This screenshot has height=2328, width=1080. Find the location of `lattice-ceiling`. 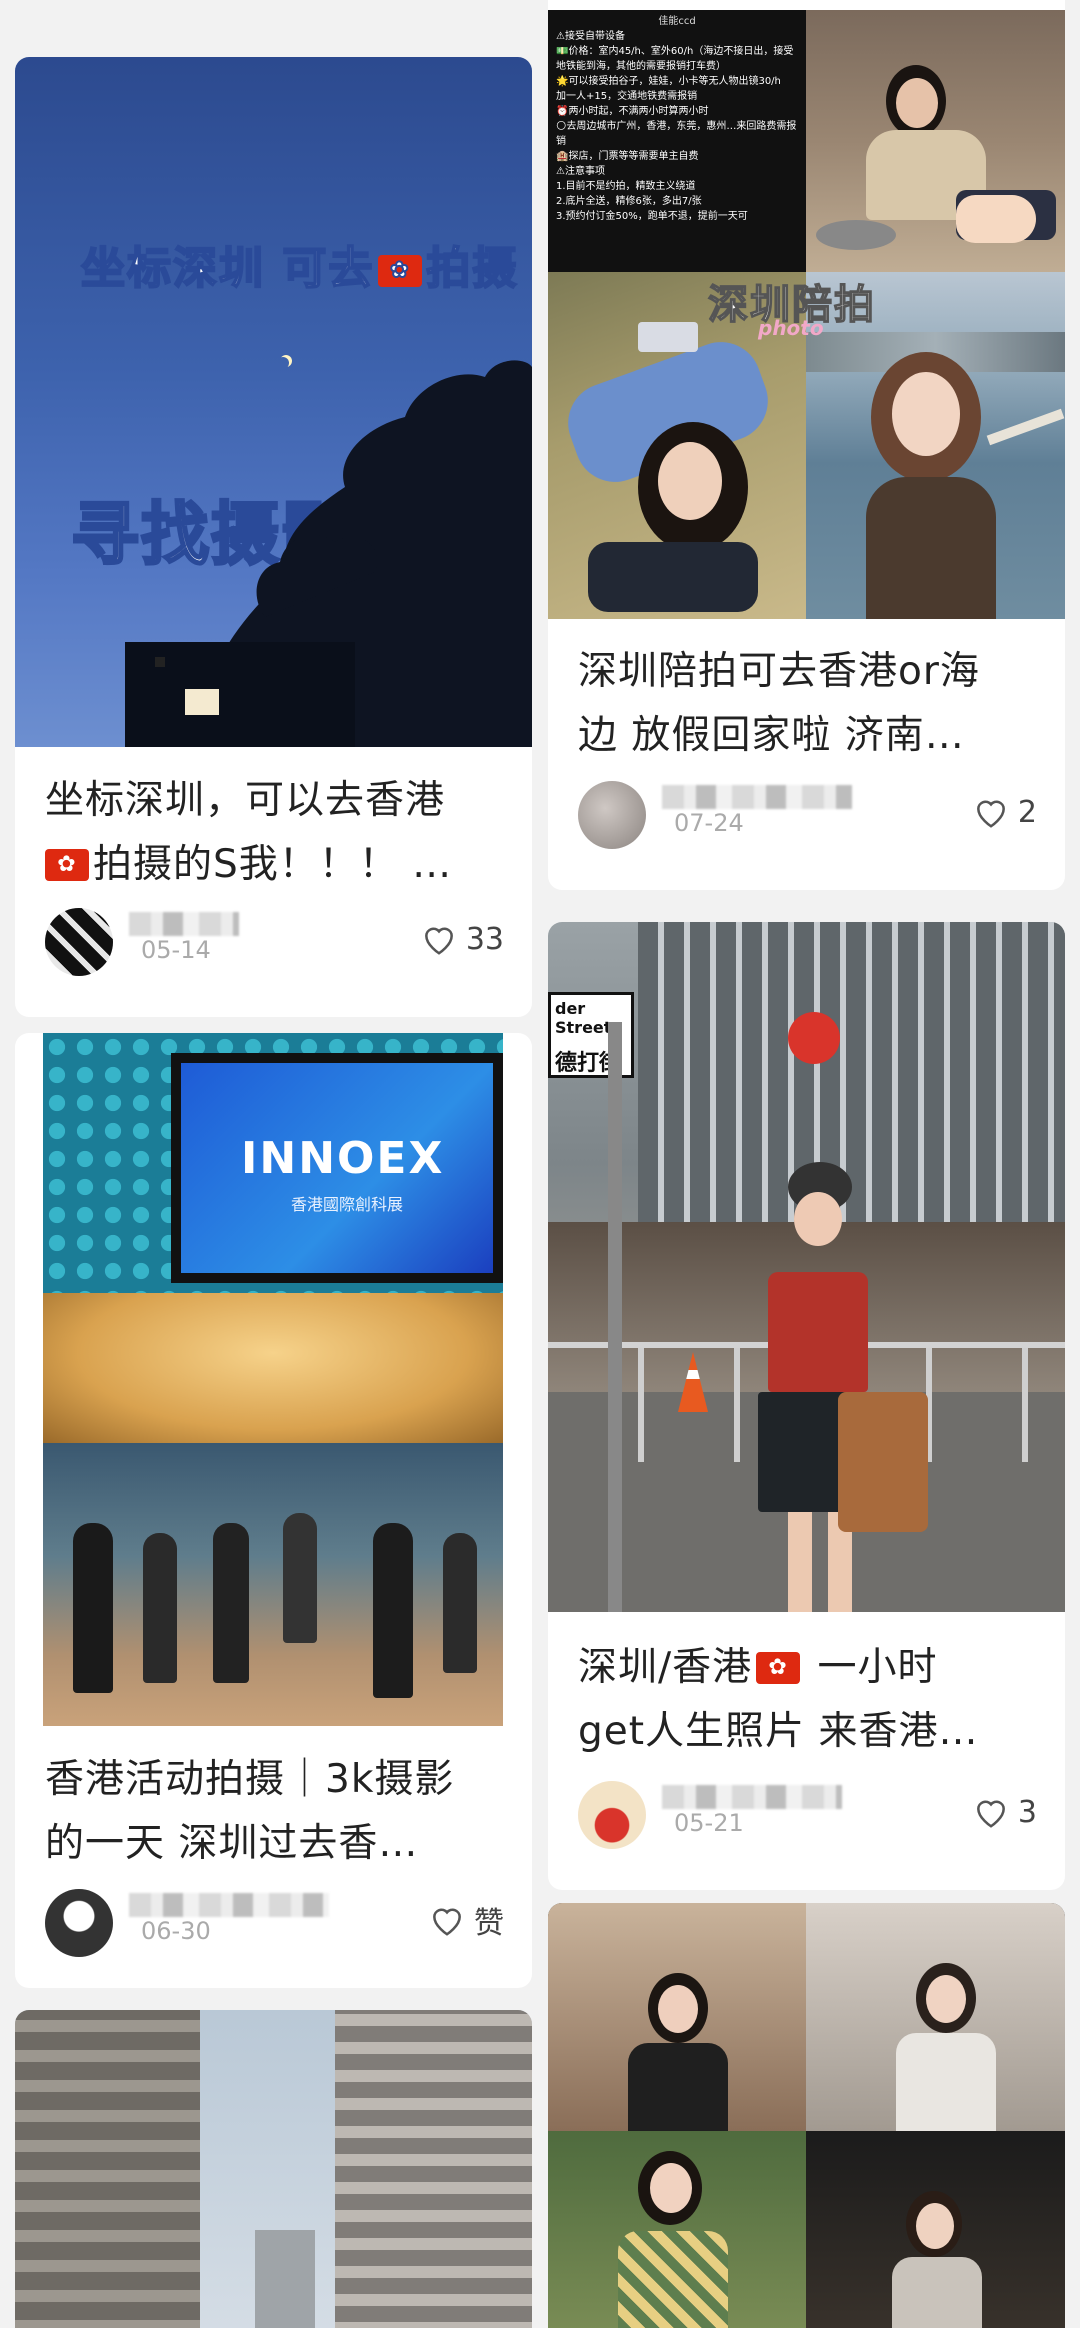

lattice-ceiling is located at coordinates (273, 1368).